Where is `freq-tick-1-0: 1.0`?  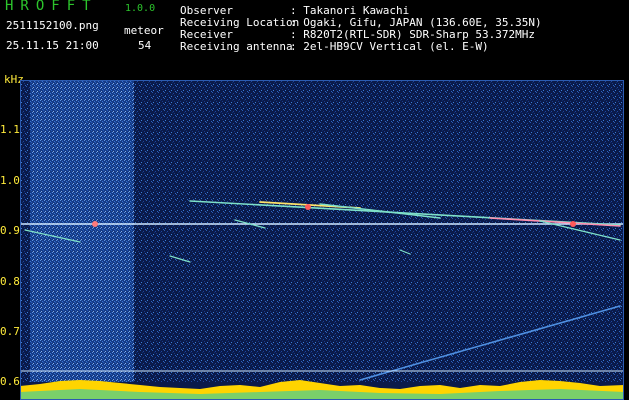 freq-tick-1-0: 1.0 is located at coordinates (10, 180).